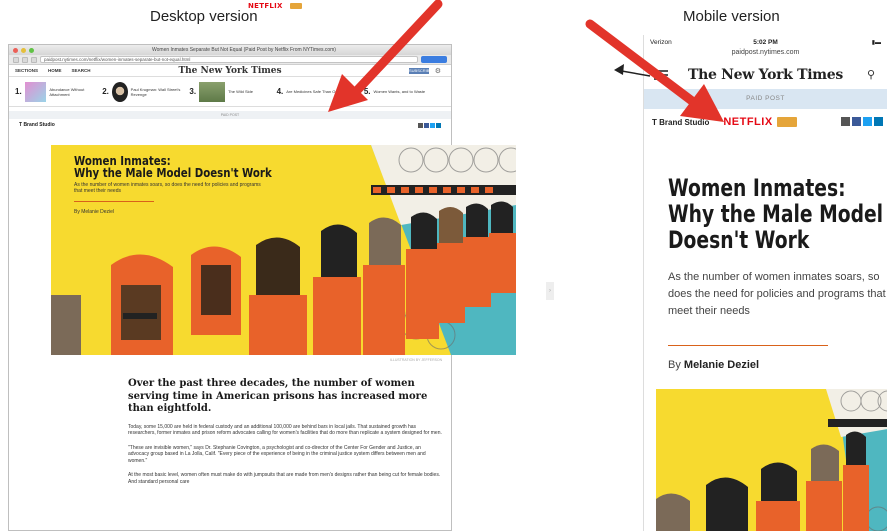 The image size is (887, 531). Describe the element at coordinates (18, 91) in the screenshot. I see `strip-number: 1.` at that location.